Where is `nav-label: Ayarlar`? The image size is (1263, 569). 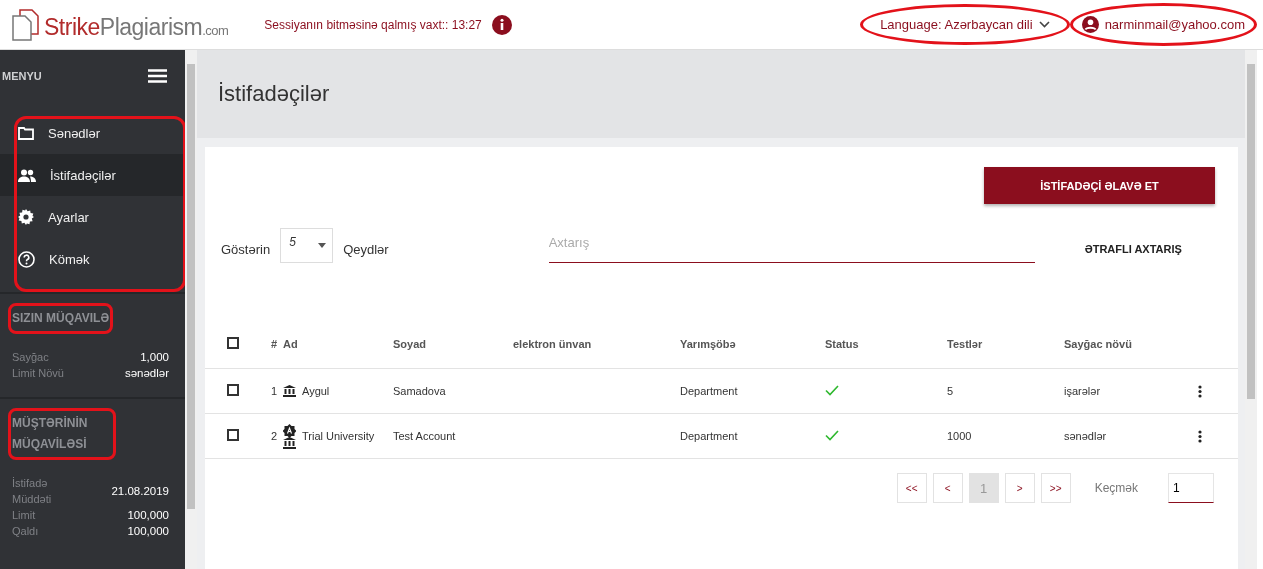 nav-label: Ayarlar is located at coordinates (68, 217).